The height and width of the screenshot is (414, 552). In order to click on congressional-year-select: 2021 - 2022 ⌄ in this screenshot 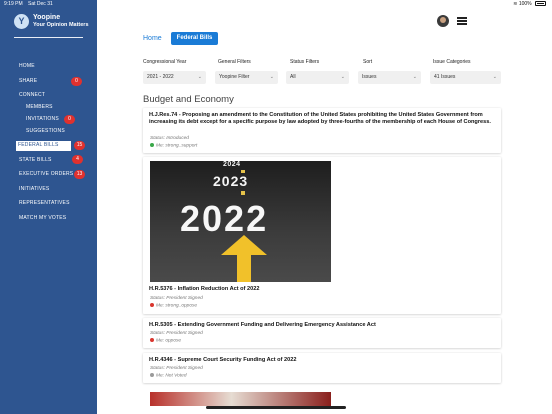, I will do `click(174, 77)`.